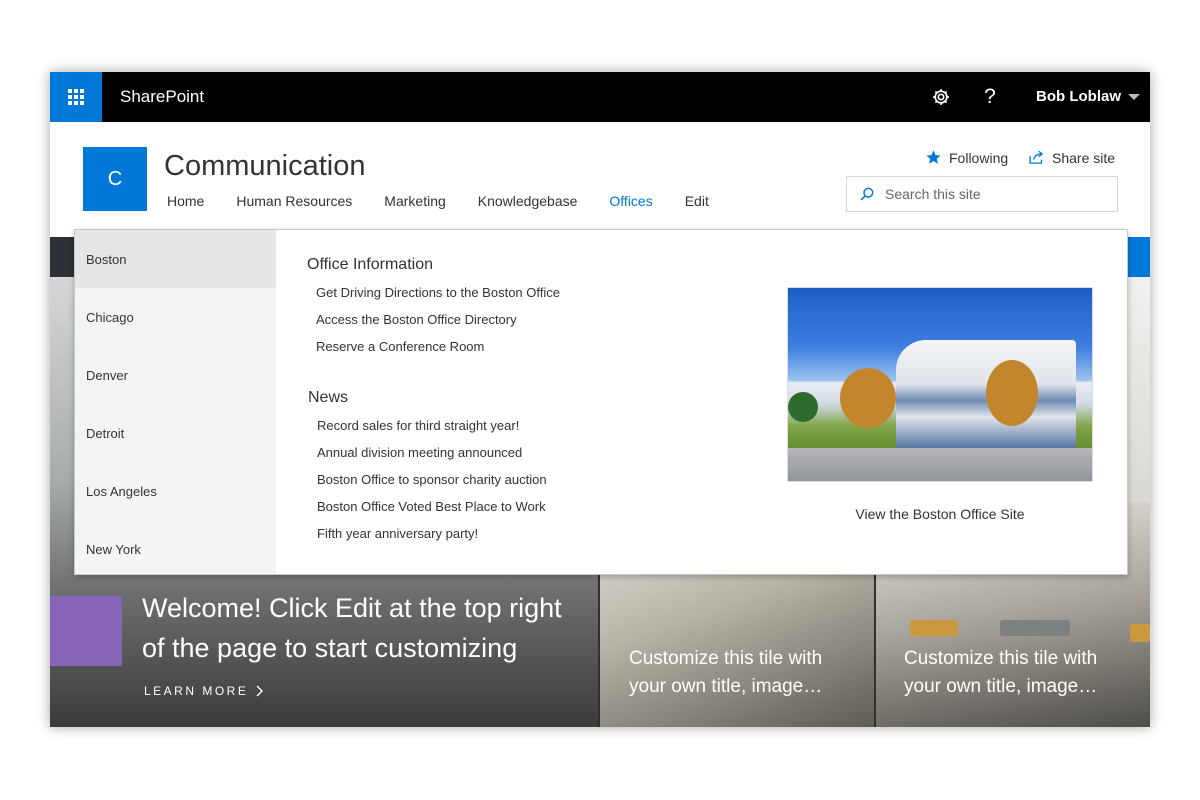 This screenshot has height=800, width=1200. Describe the element at coordinates (294, 201) in the screenshot. I see `nav-item-human-resources: Human Resources` at that location.